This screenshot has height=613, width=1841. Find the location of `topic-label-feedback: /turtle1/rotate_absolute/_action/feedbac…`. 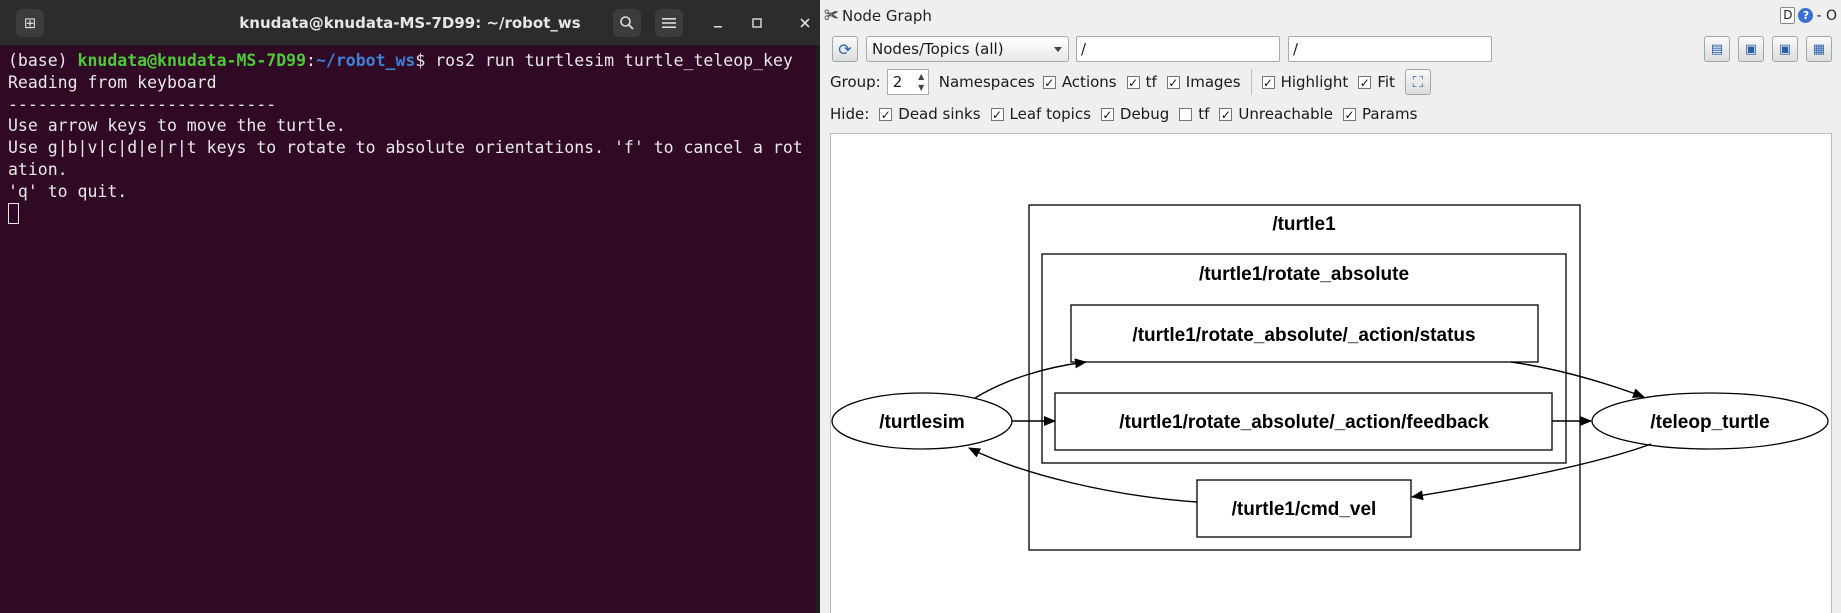

topic-label-feedback: /turtle1/rotate_absolute/_action/feedbac… is located at coordinates (1304, 422).